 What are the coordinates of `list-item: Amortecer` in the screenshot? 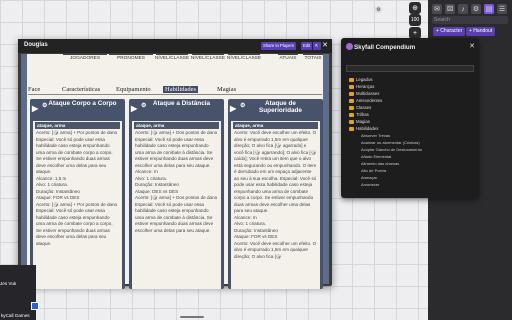 It's located at (370, 184).